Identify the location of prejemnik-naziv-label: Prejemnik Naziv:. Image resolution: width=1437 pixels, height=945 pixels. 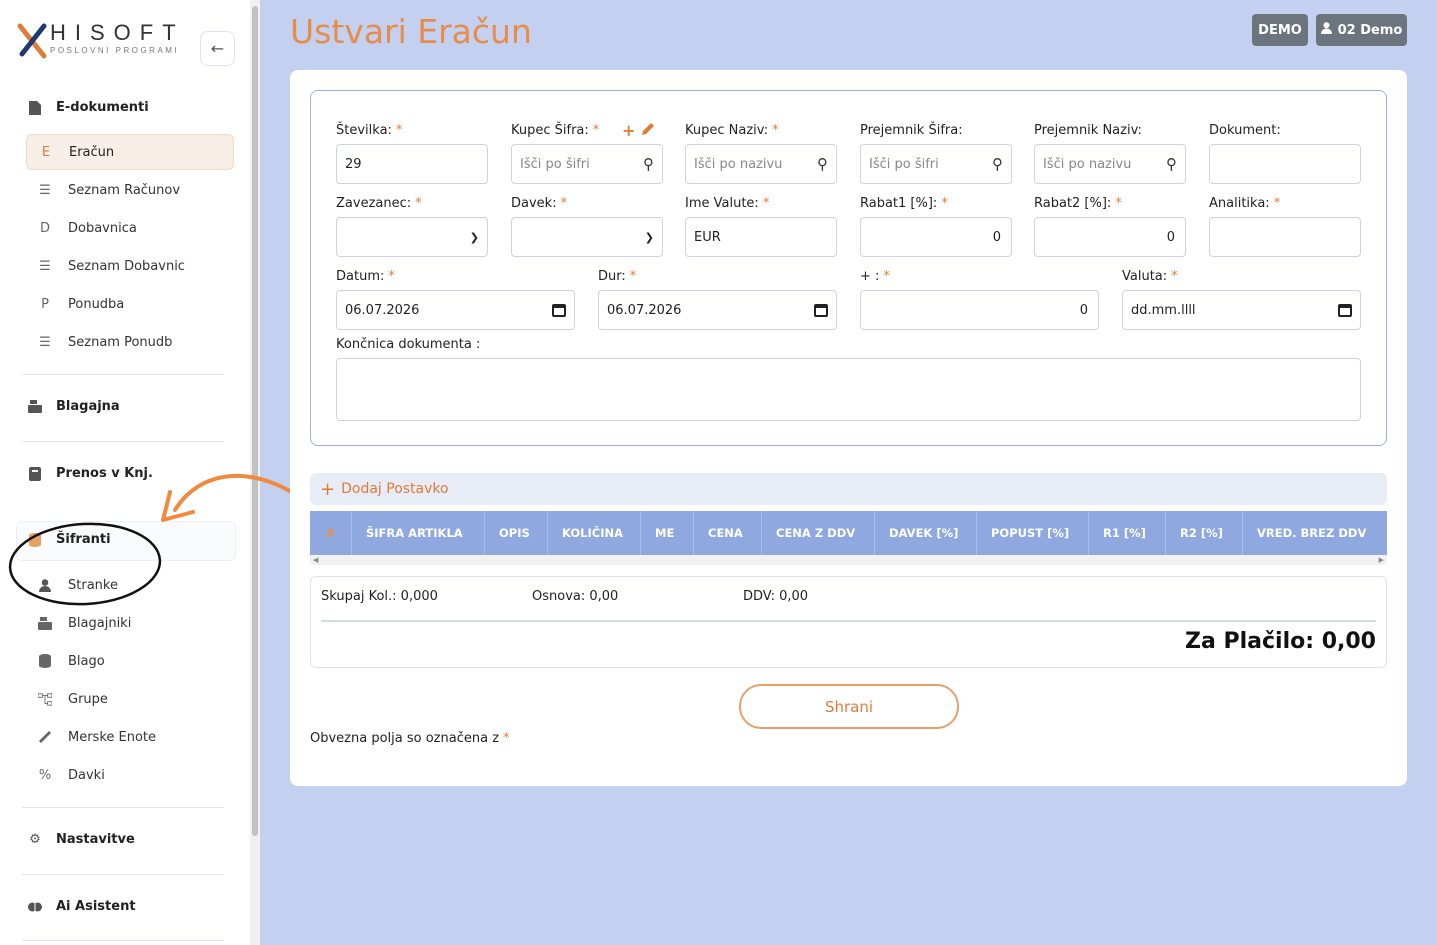
(1088, 130).